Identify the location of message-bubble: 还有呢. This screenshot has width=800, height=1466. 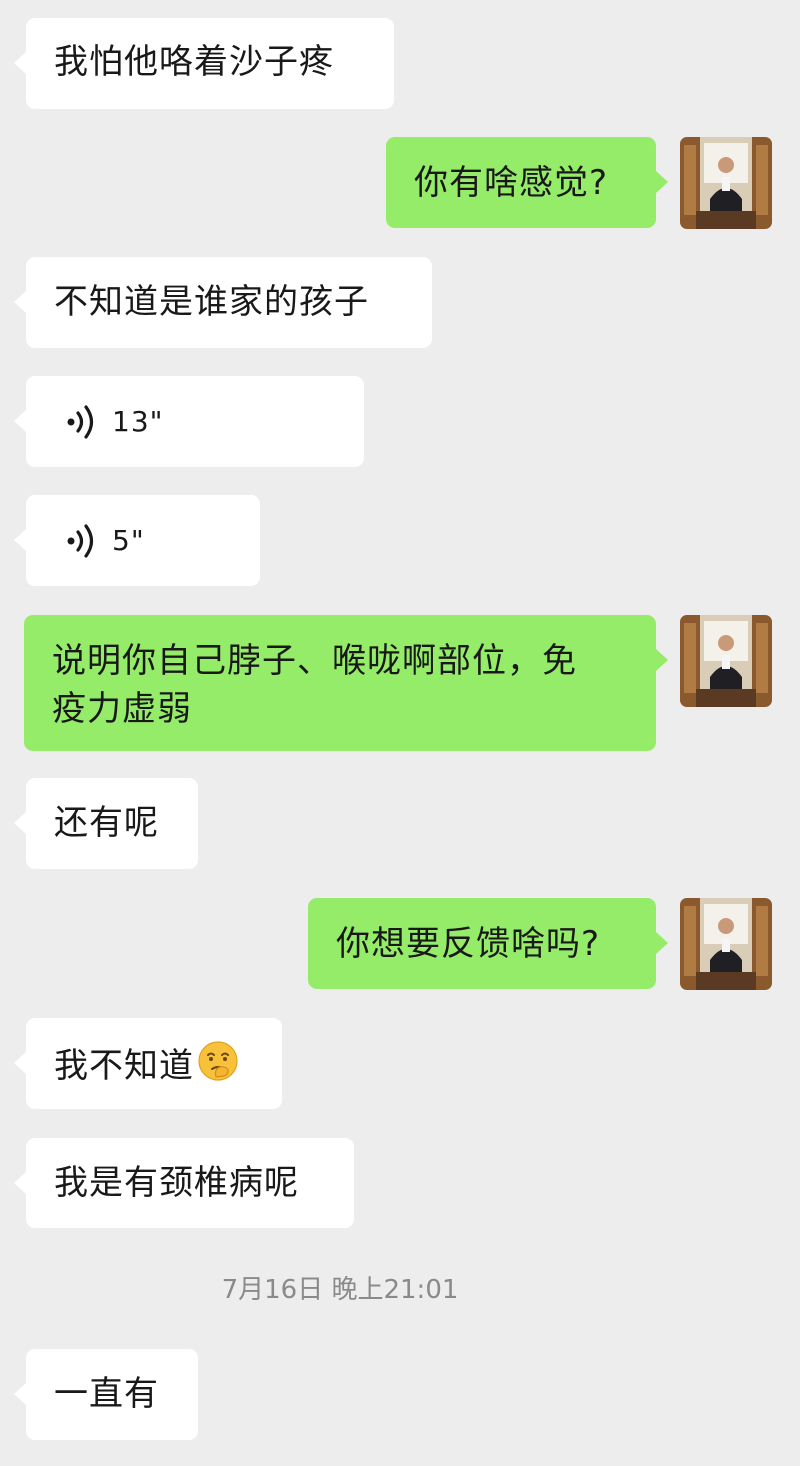
(112, 823).